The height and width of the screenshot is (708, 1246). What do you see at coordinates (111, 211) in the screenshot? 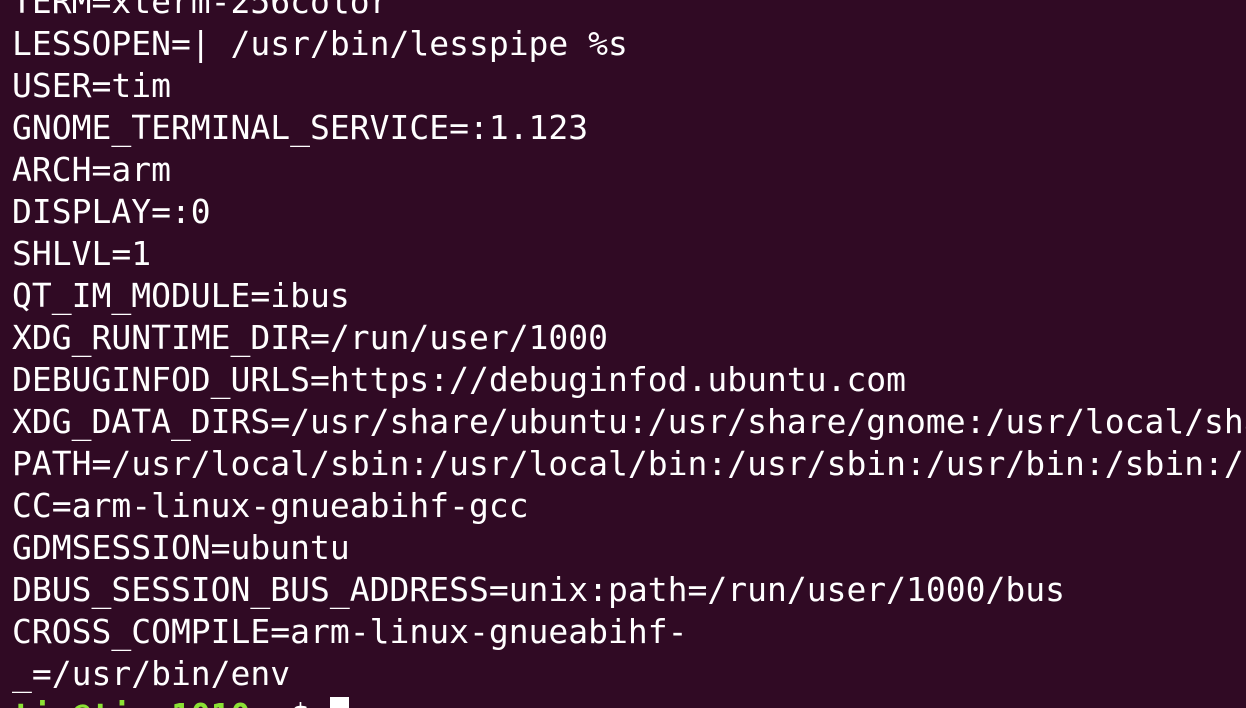
I see `env-line-display: DISPLAY=:0` at bounding box center [111, 211].